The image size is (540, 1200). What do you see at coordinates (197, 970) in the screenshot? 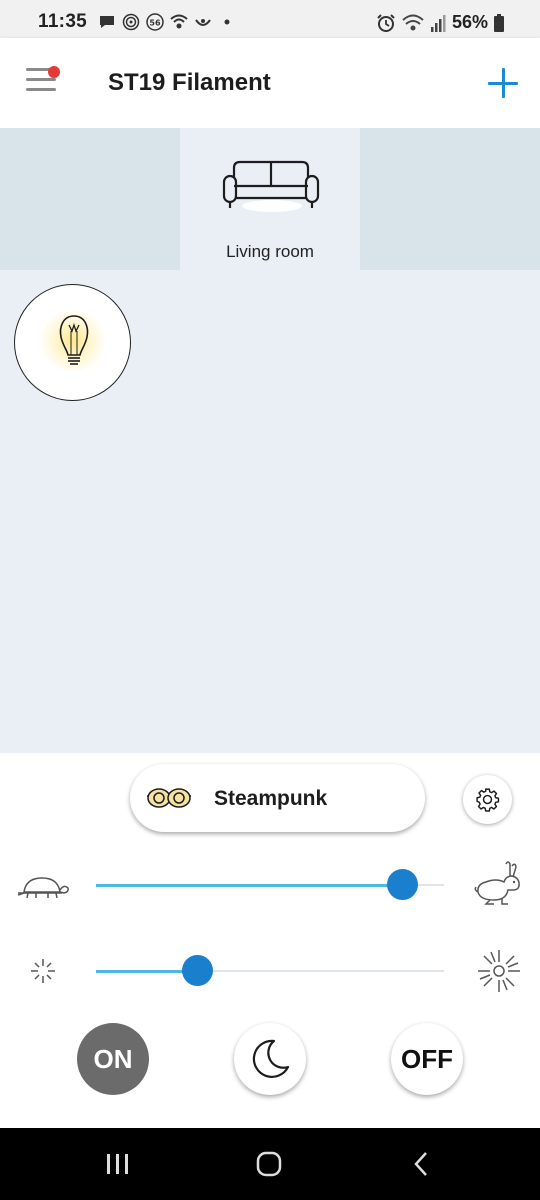
I see `brightness-slider-thumb` at bounding box center [197, 970].